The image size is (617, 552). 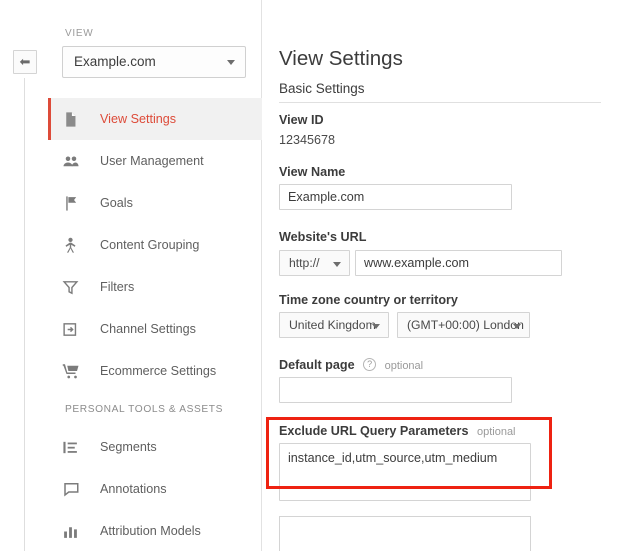 I want to click on sidebar-item-channel-settings: Channel Settings, so click(x=155, y=329).